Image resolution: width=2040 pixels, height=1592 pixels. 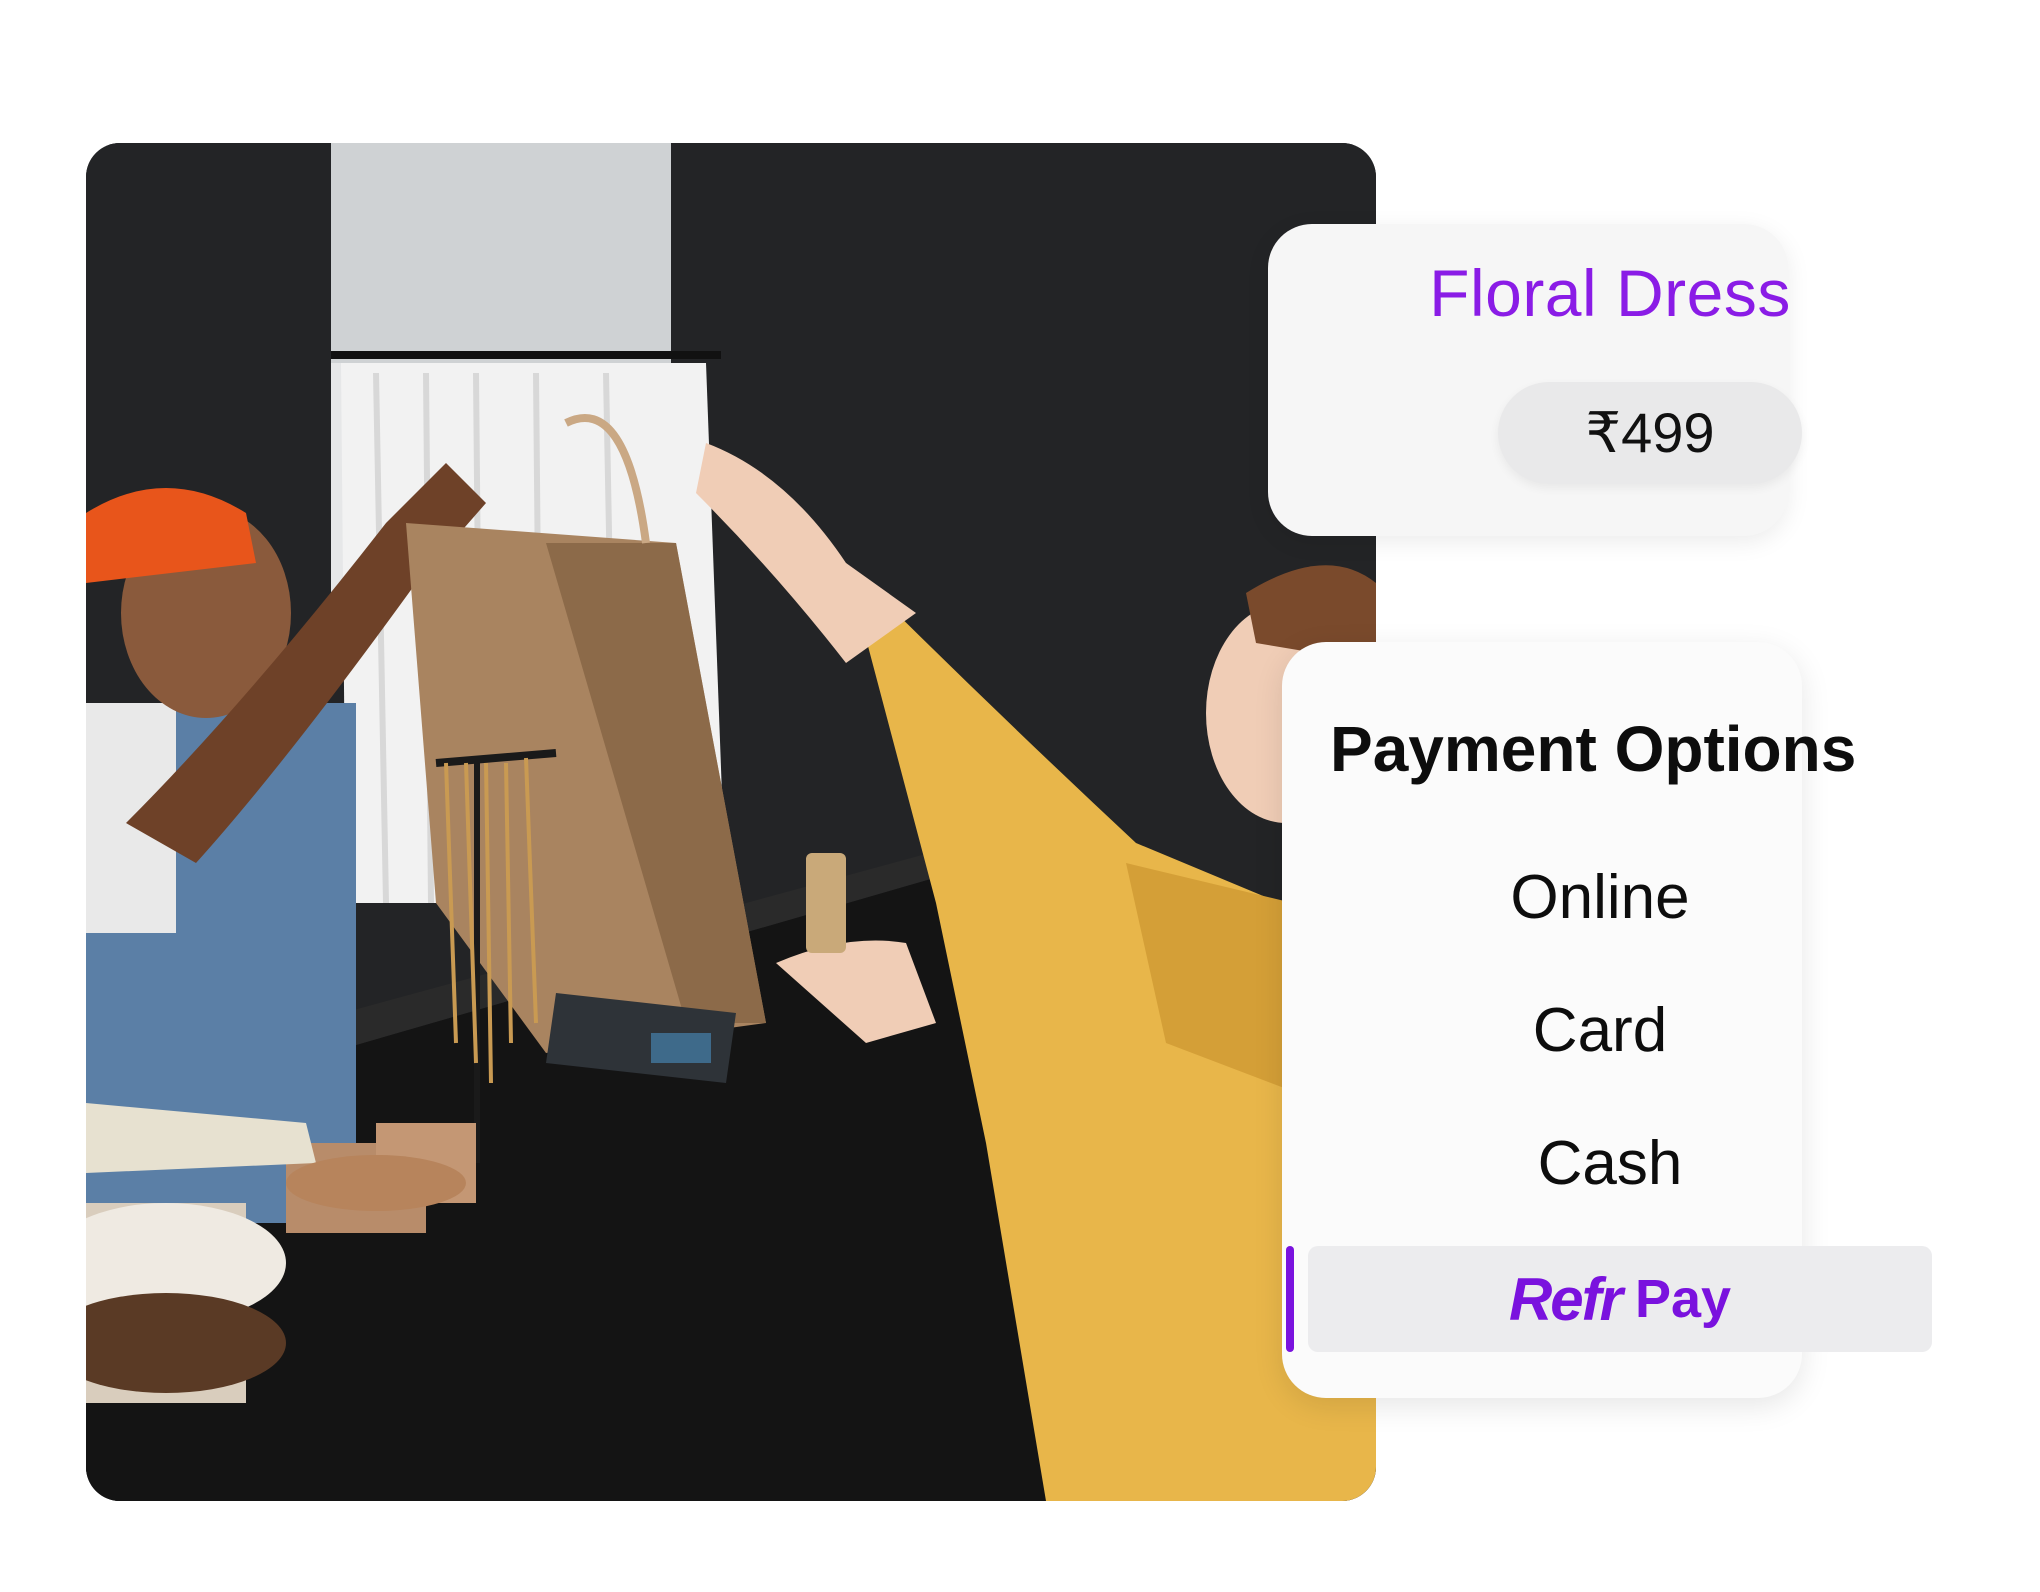 I want to click on selected-indicator-bar, so click(x=1290, y=1299).